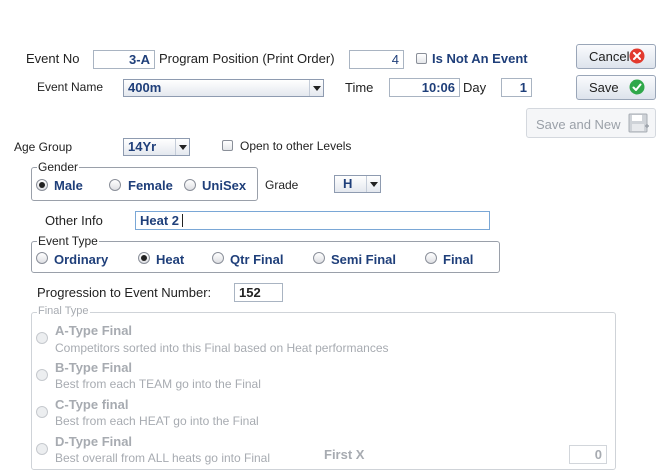 The width and height of the screenshot is (663, 475). What do you see at coordinates (42, 338) in the screenshot?
I see `final-type-radio-a` at bounding box center [42, 338].